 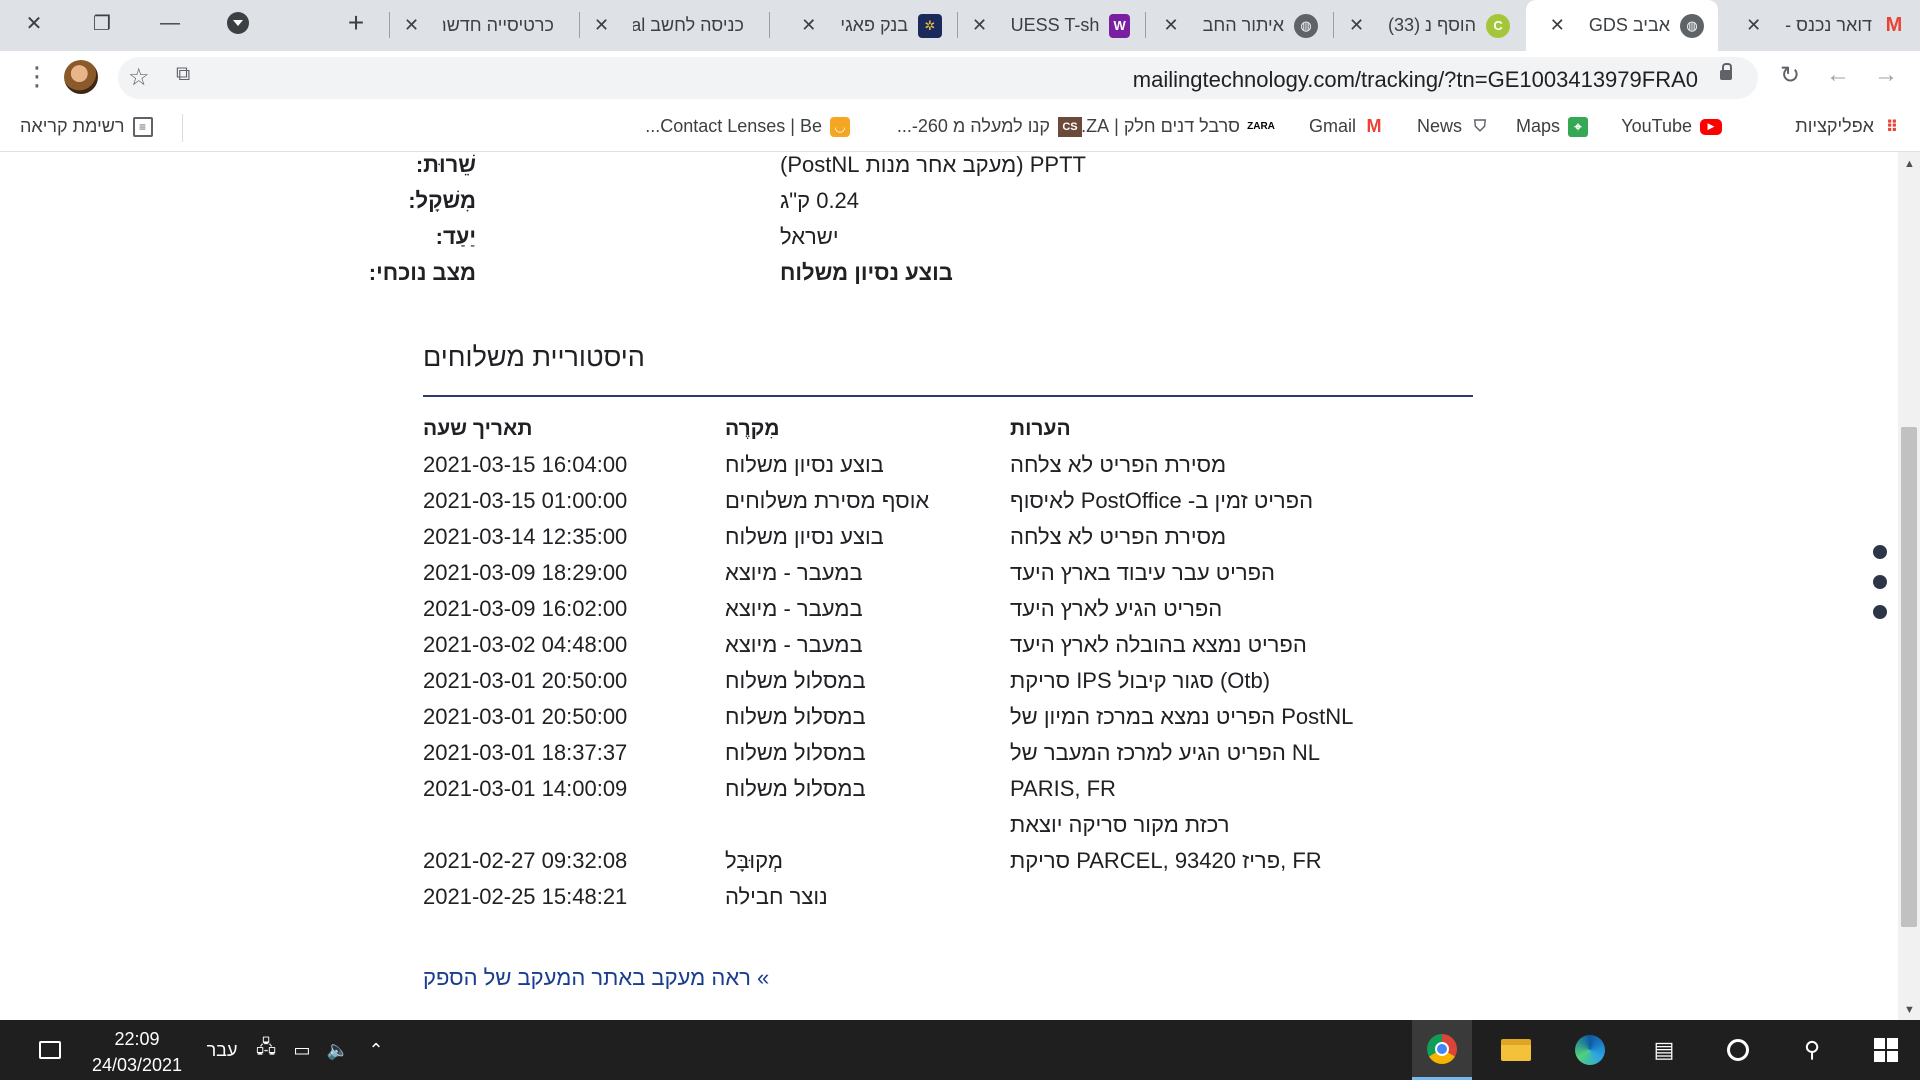 What do you see at coordinates (1453, 126) in the screenshot?
I see `bookmark-news: ⛉ News` at bounding box center [1453, 126].